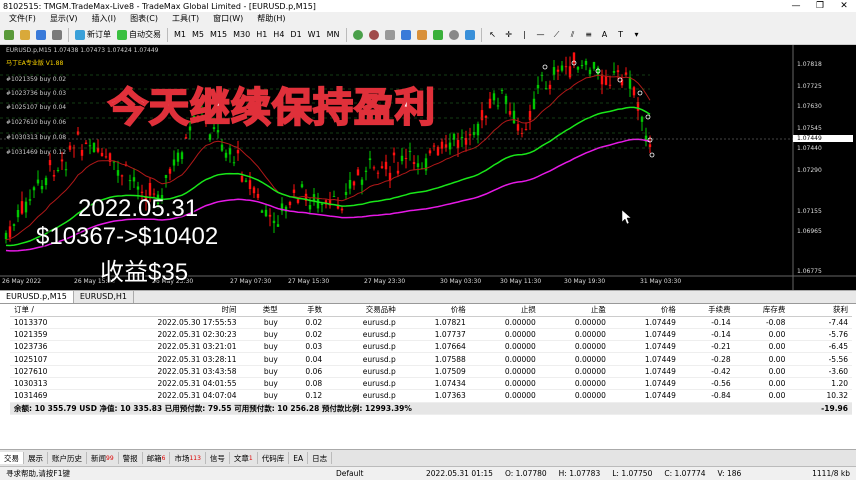 This screenshot has width=856, height=480. What do you see at coordinates (385, 281) in the screenshot?
I see `time-label: 27 May 23:30` at bounding box center [385, 281].